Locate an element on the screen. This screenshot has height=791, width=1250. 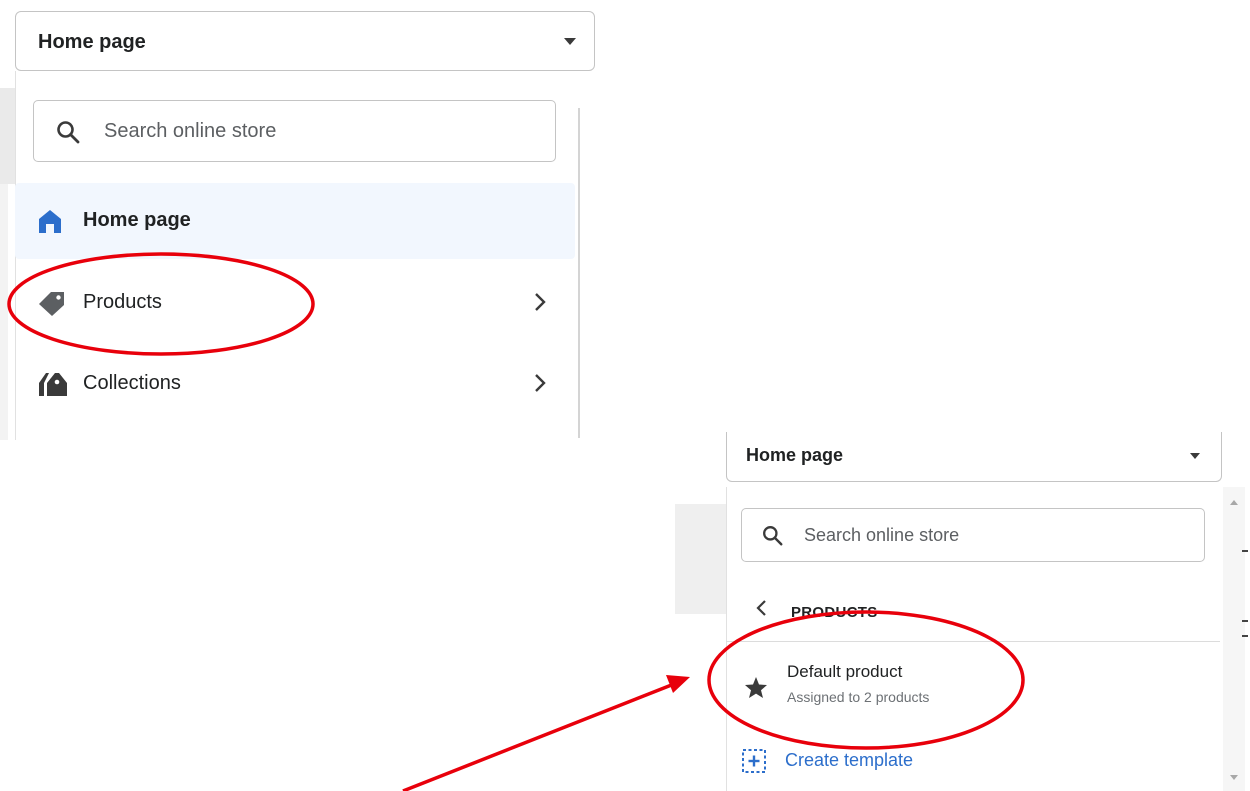
star-icon is located at coordinates (756, 690).